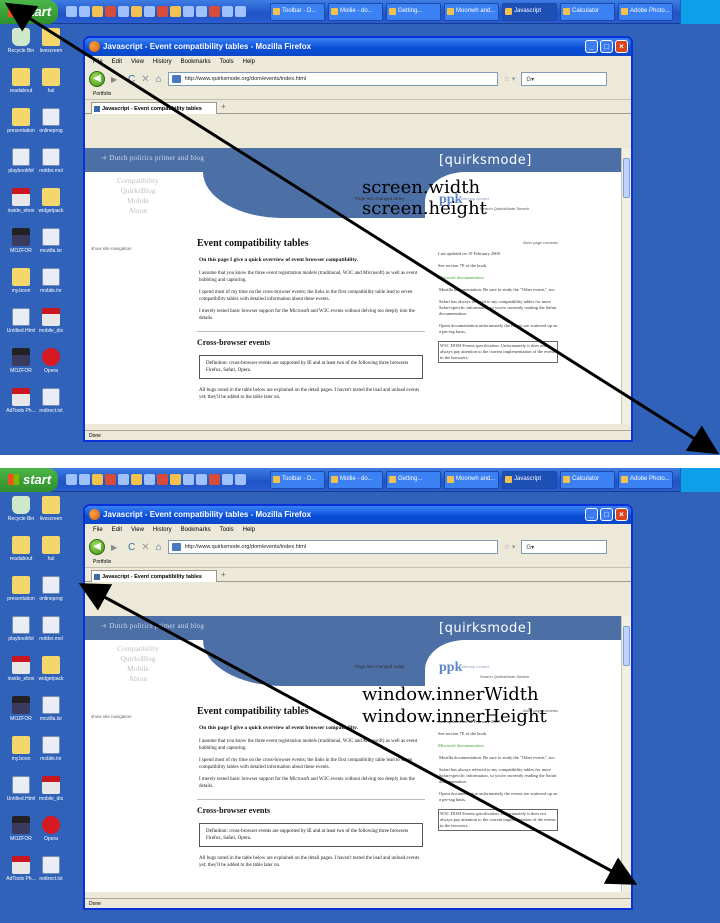 This screenshot has height=923, width=720. I want to click on tab-active: Javascript - Event compatibility tables, so click(154, 576).